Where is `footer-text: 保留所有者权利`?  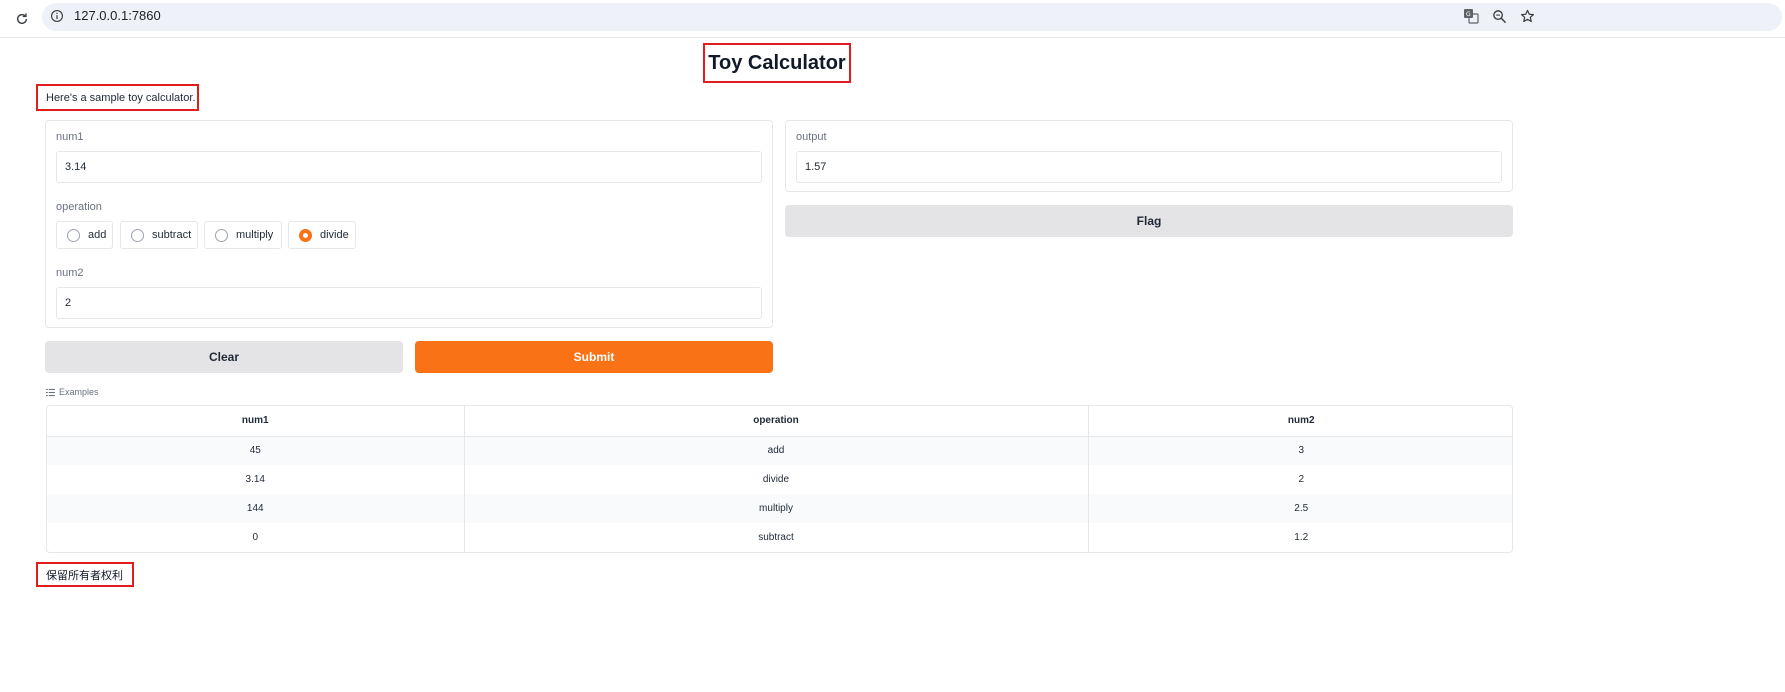 footer-text: 保留所有者权利 is located at coordinates (84, 576).